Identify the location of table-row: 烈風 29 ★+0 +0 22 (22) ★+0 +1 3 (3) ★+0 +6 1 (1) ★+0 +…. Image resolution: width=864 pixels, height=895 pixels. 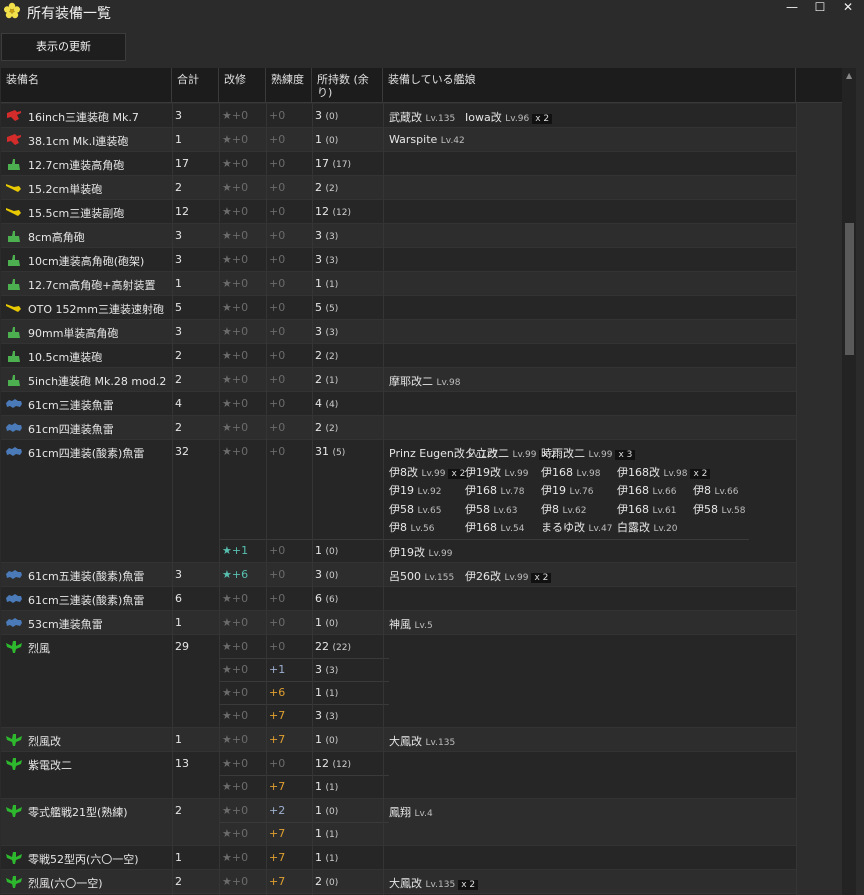
(398, 681).